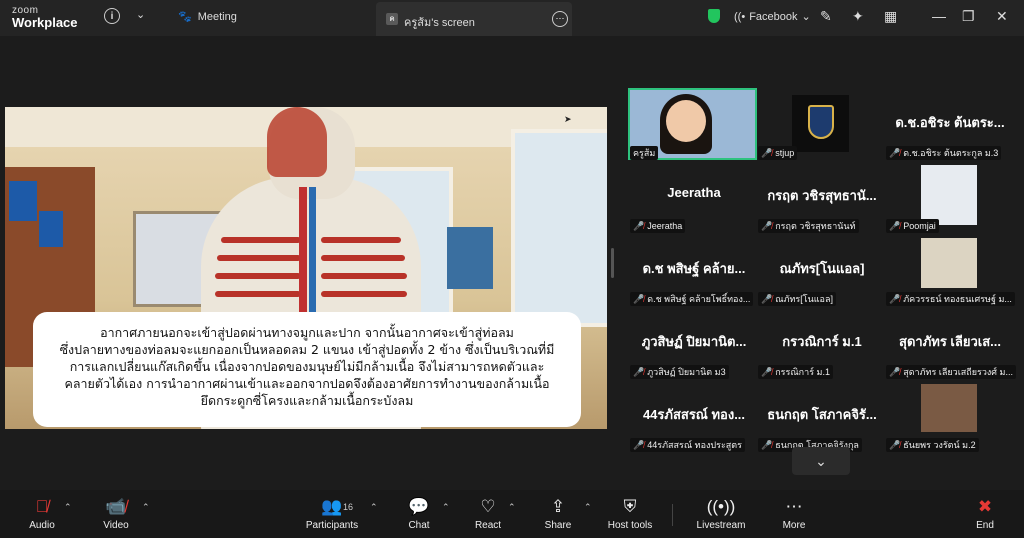 This screenshot has width=1024, height=538. Describe the element at coordinates (116, 506) in the screenshot. I see `video-off-icon: 📹̸` at that location.